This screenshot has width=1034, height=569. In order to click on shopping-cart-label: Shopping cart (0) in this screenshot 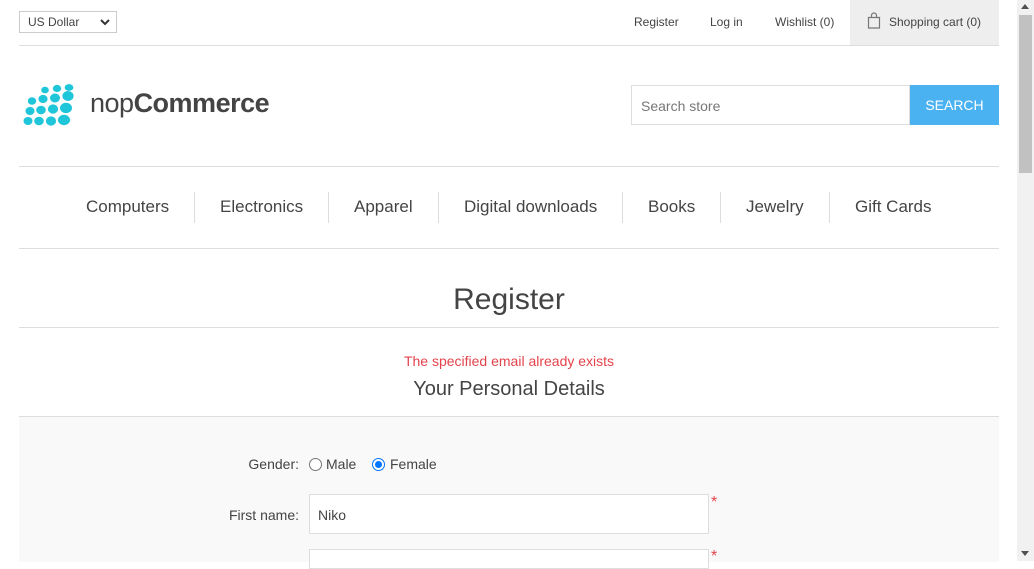, I will do `click(935, 22)`.